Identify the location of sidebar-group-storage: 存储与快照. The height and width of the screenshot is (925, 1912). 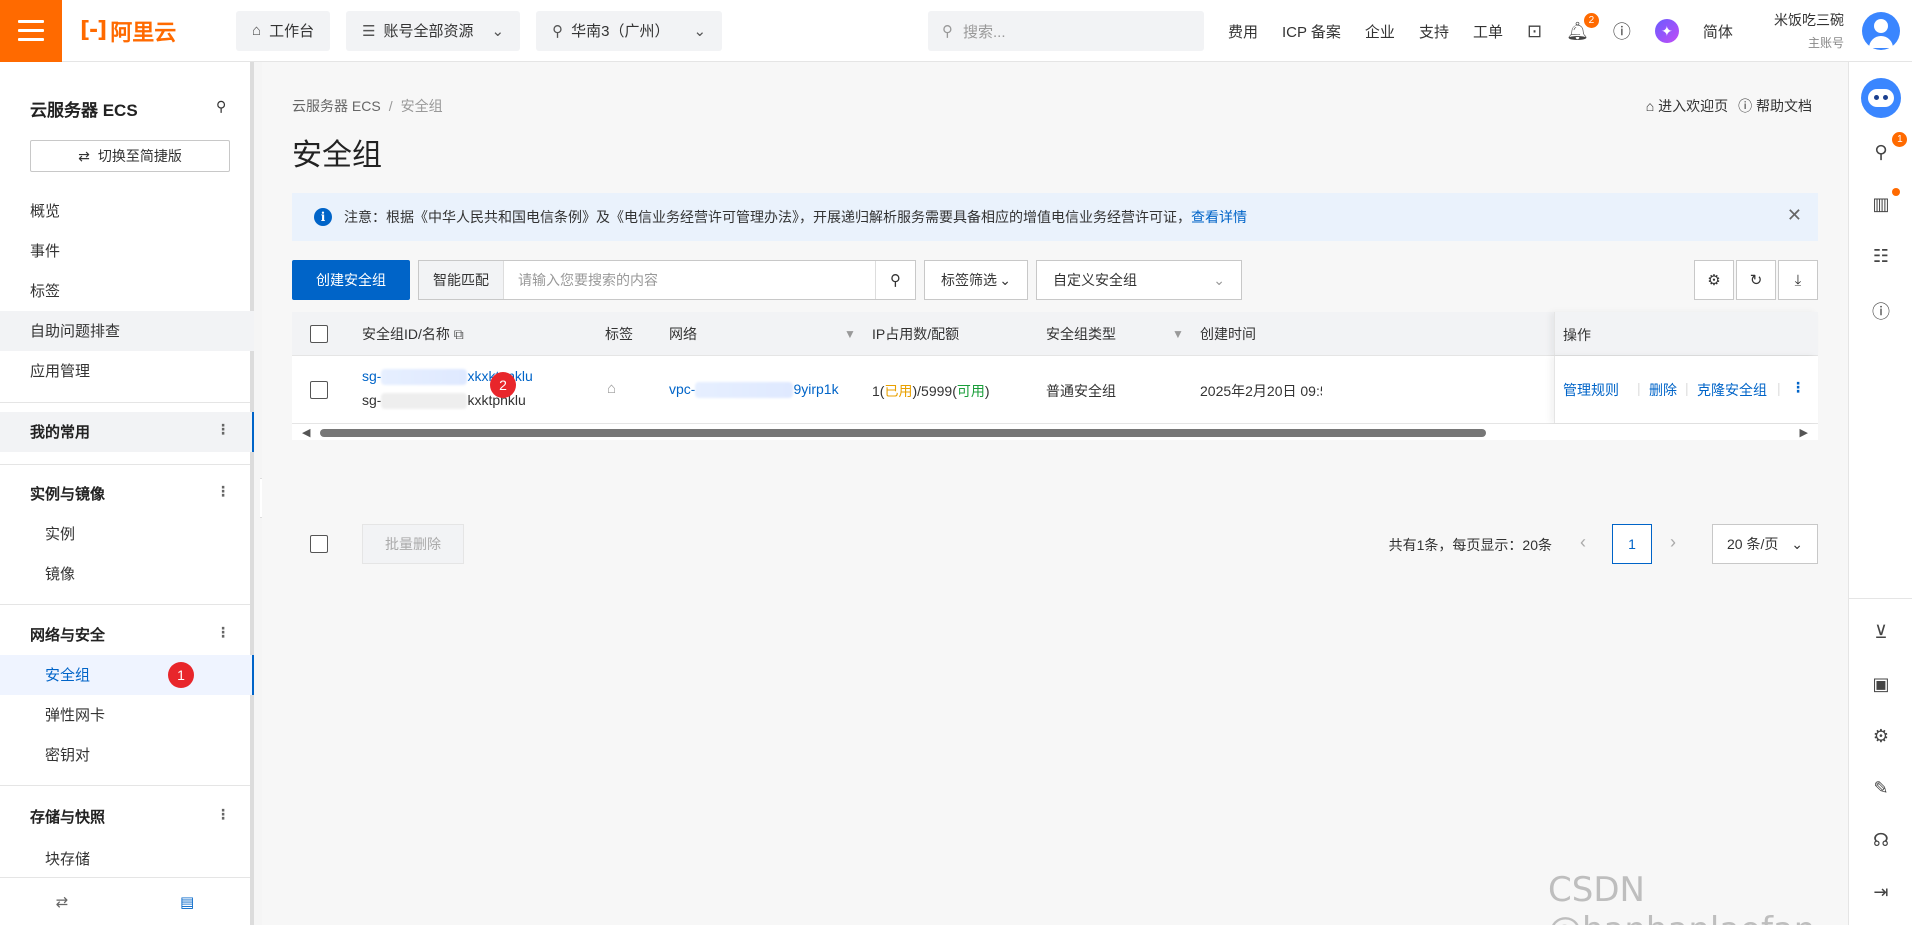
(67, 816).